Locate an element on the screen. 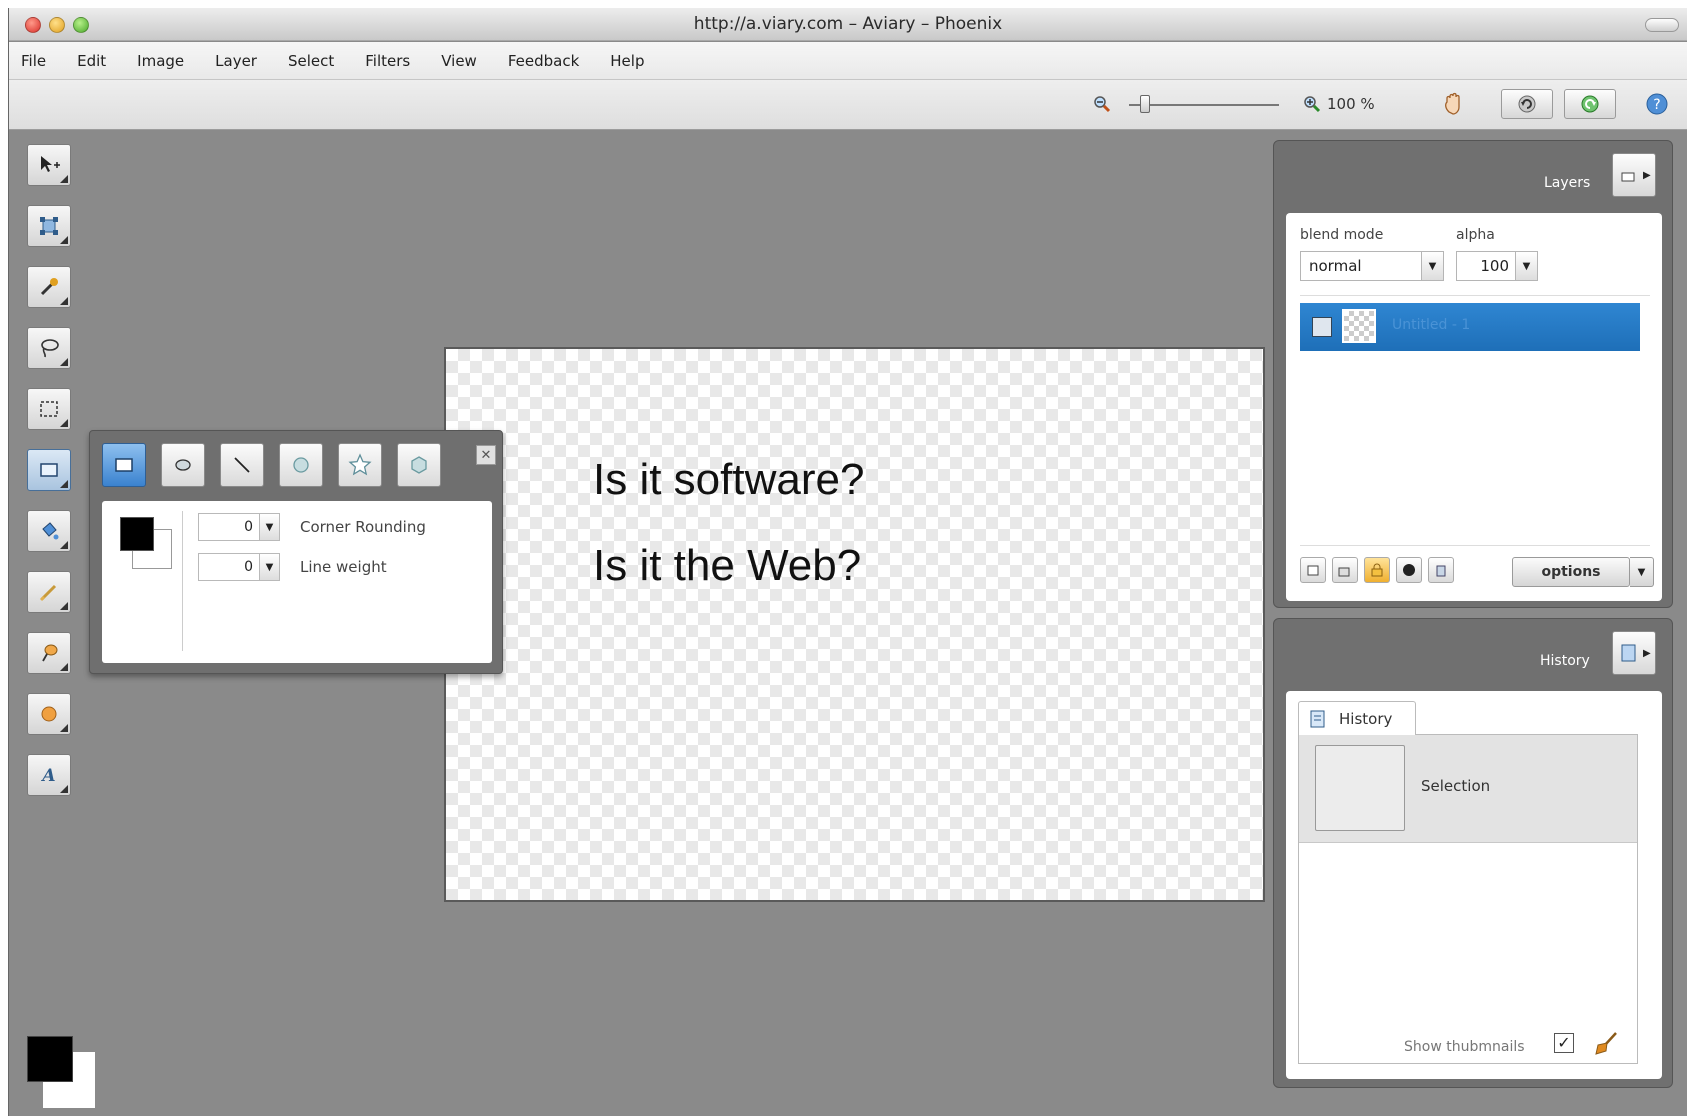  shape-options-panel: ✕ 0 ▼ Corner Rounding 0 ▼ Line weight is located at coordinates (296, 552).